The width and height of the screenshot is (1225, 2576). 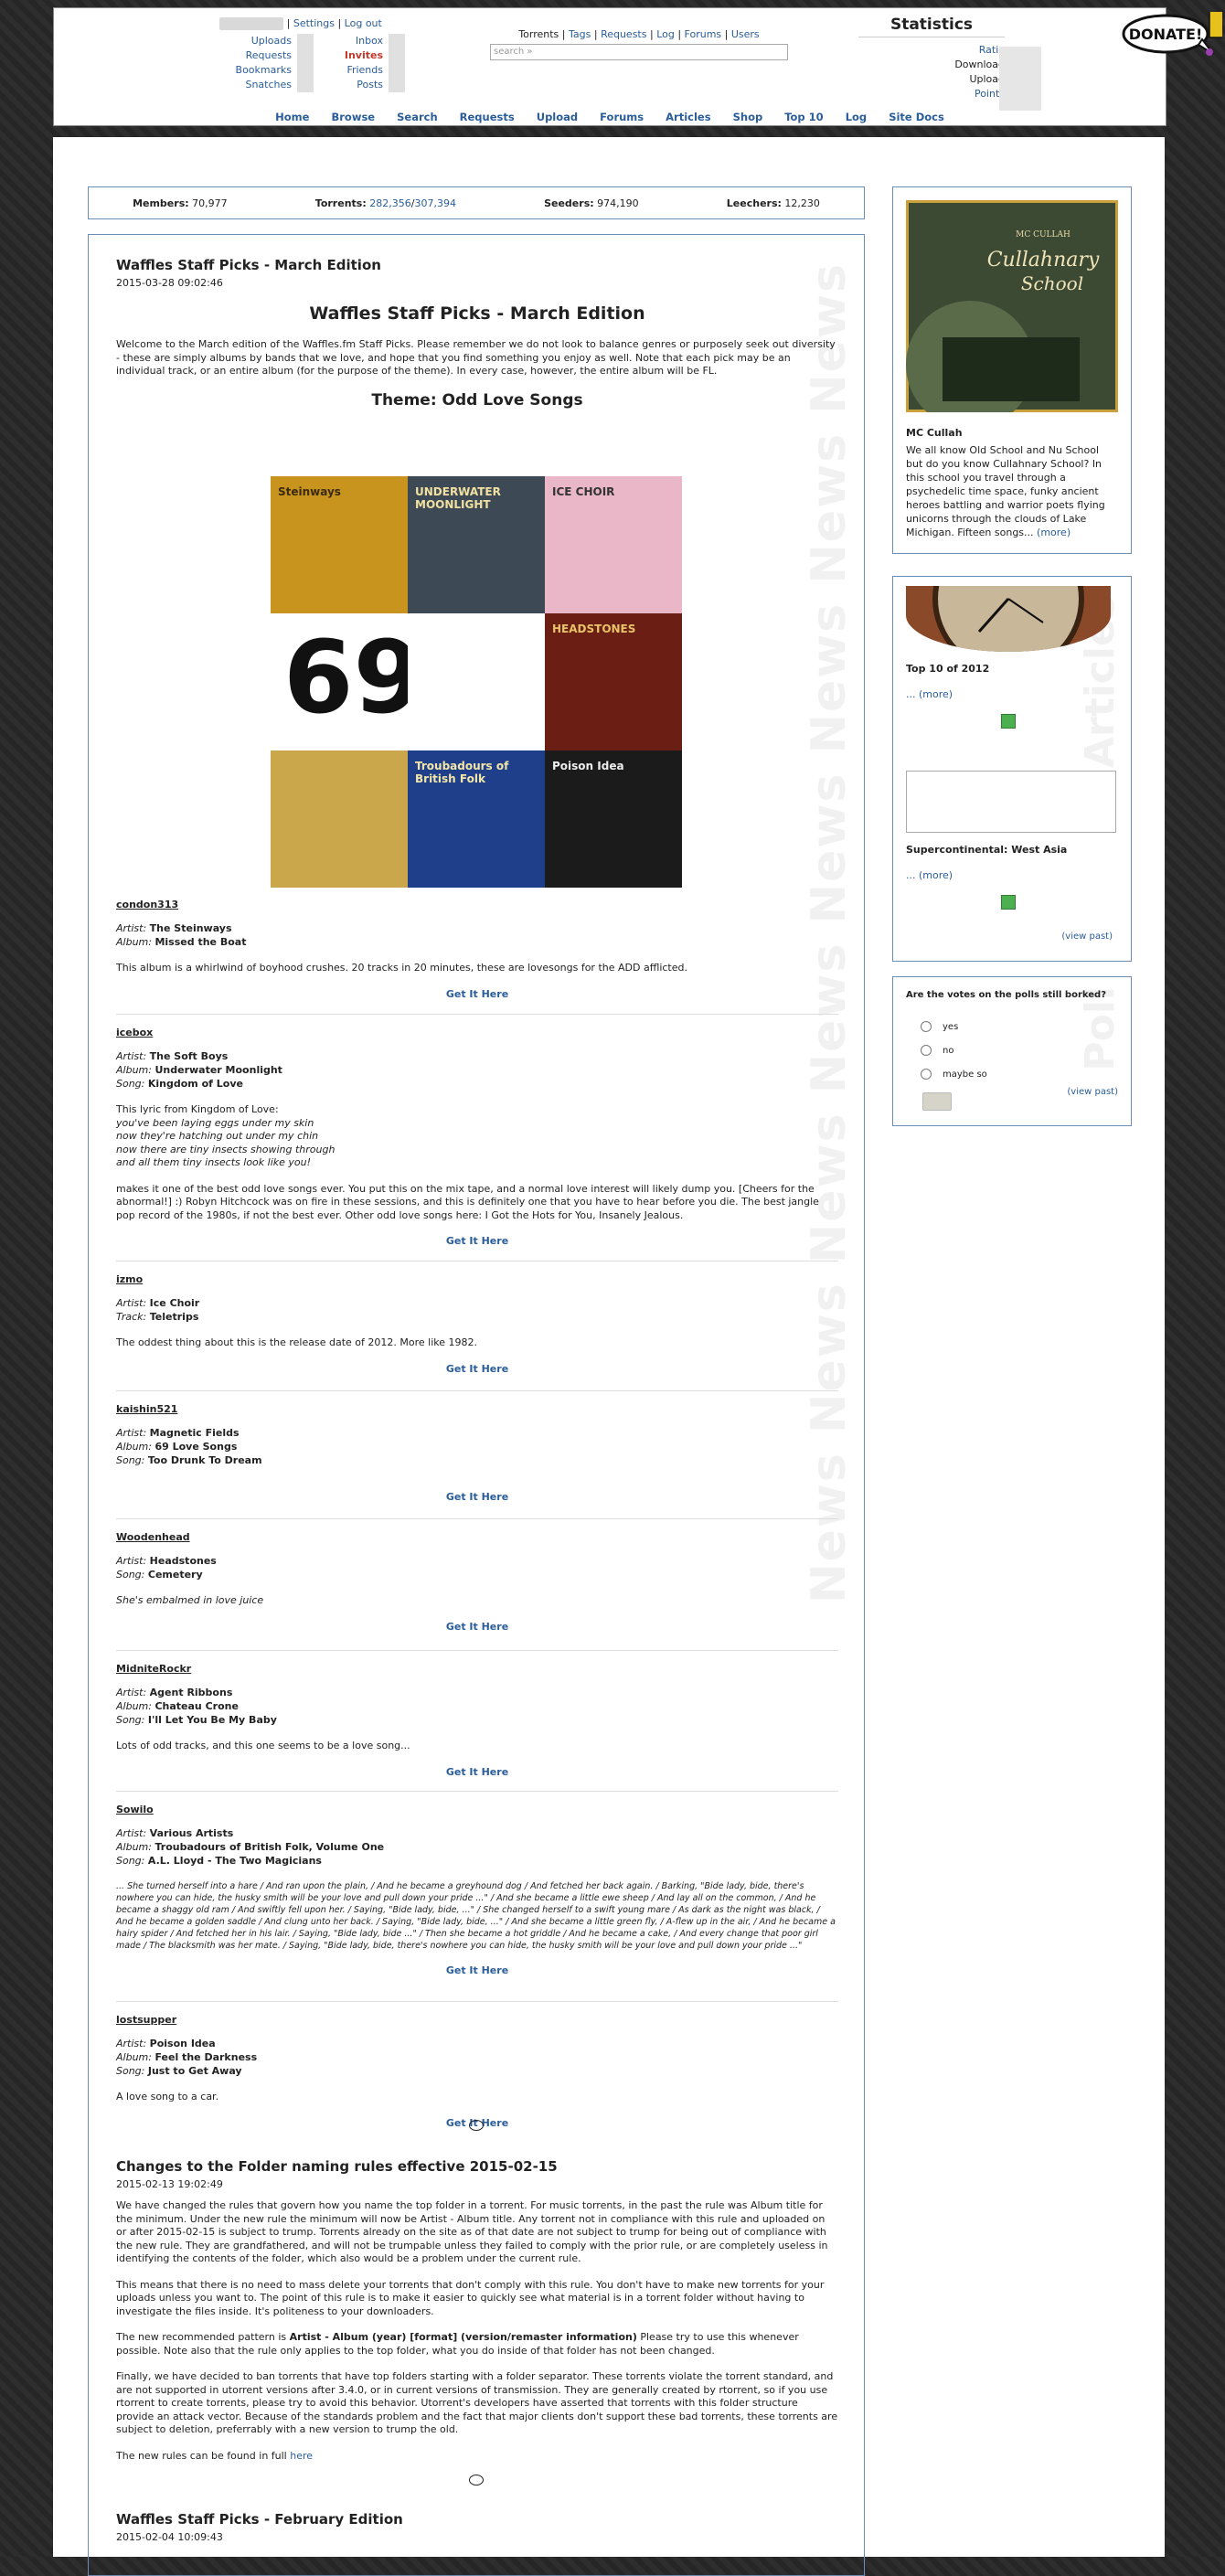 I want to click on nav-top10: Top 10, so click(x=803, y=117).